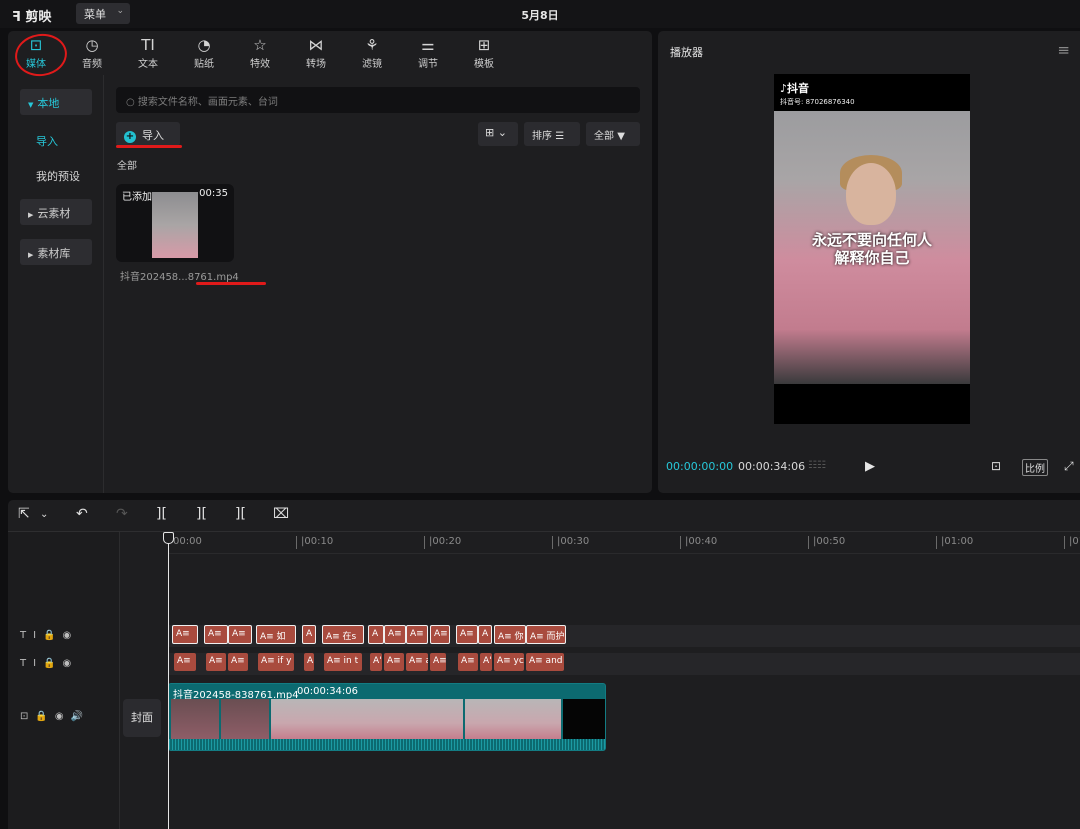  Describe the element at coordinates (428, 52) in the screenshot. I see `tab-adjust: ⚌ 调节` at that location.